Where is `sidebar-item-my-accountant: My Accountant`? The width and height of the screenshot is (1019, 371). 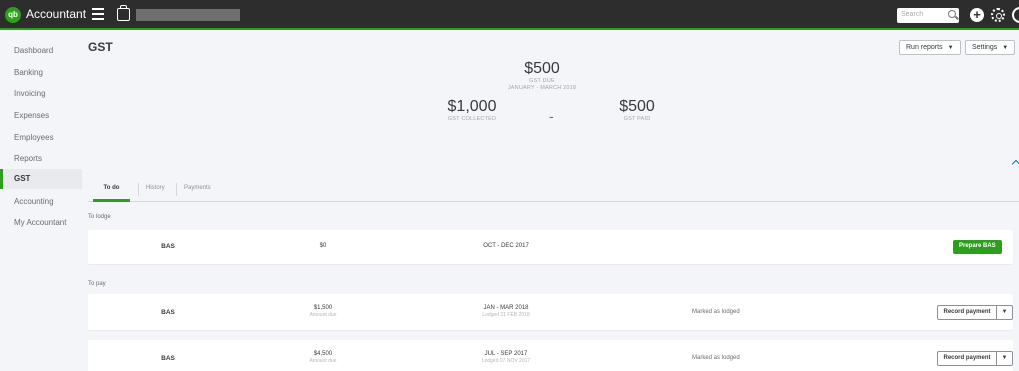
sidebar-item-my-accountant: My Accountant is located at coordinates (41, 223).